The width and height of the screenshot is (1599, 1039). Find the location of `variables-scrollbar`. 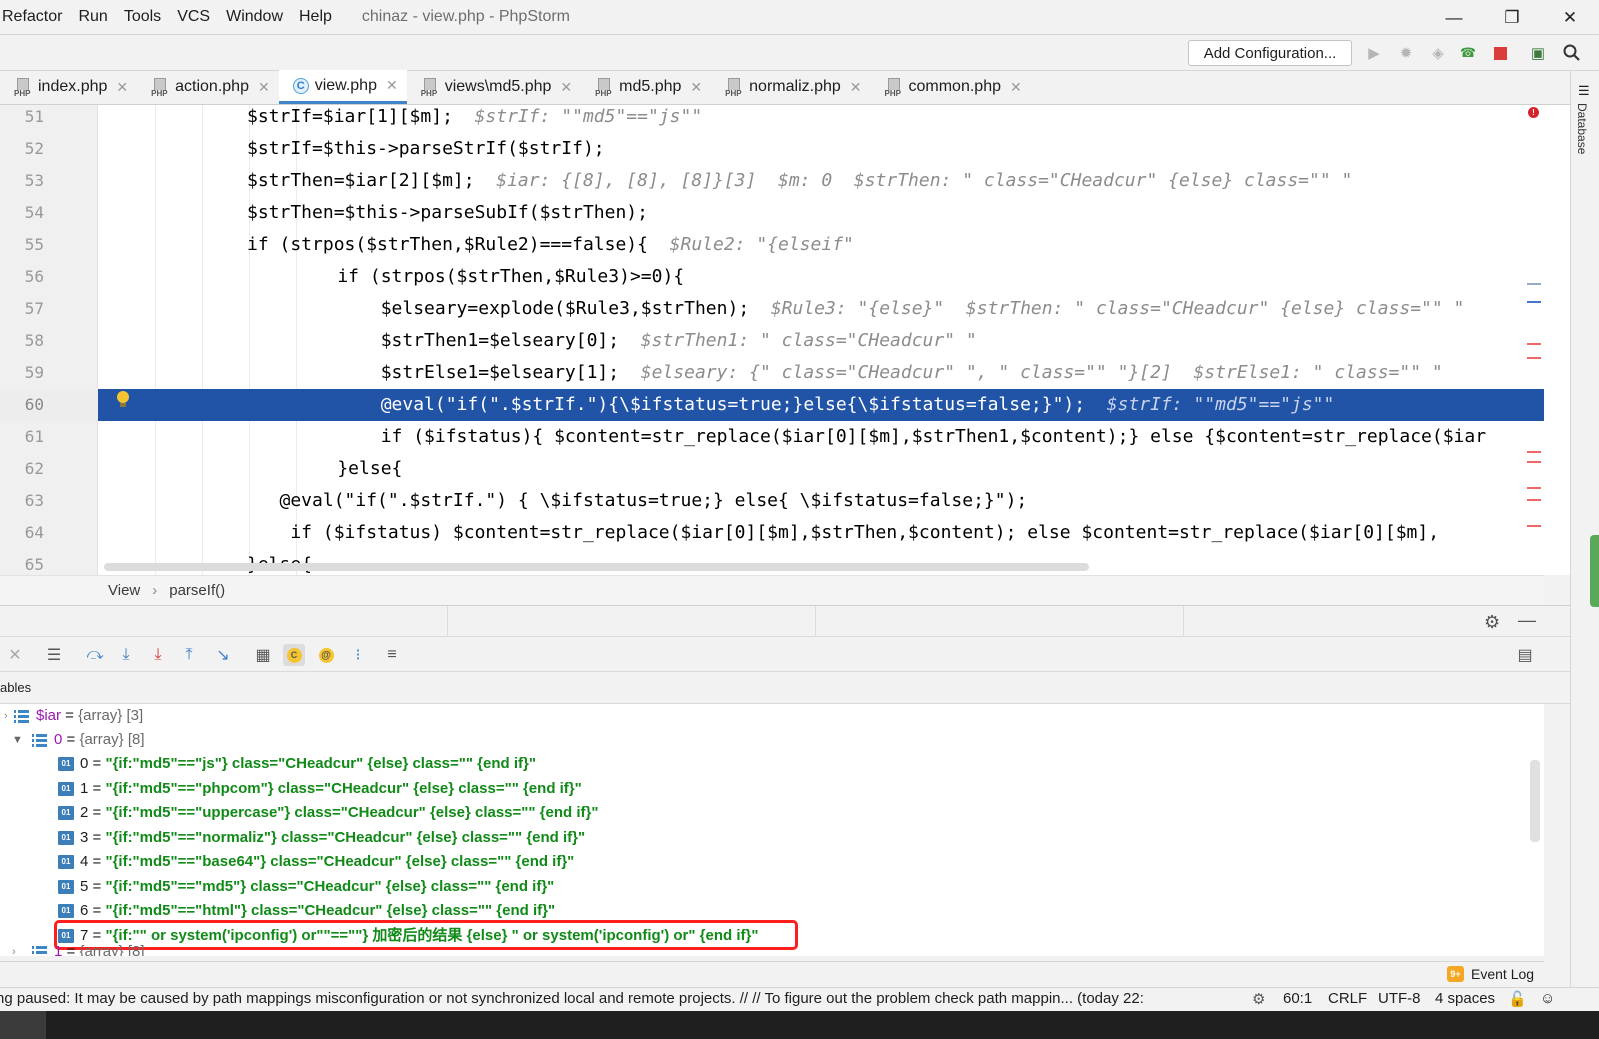

variables-scrollbar is located at coordinates (1535, 801).